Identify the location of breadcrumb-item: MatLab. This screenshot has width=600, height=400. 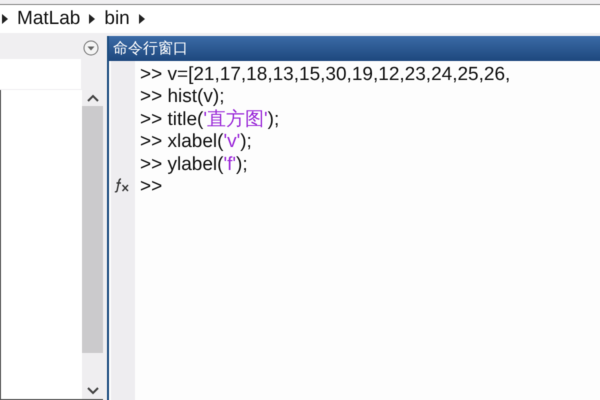
(48, 19).